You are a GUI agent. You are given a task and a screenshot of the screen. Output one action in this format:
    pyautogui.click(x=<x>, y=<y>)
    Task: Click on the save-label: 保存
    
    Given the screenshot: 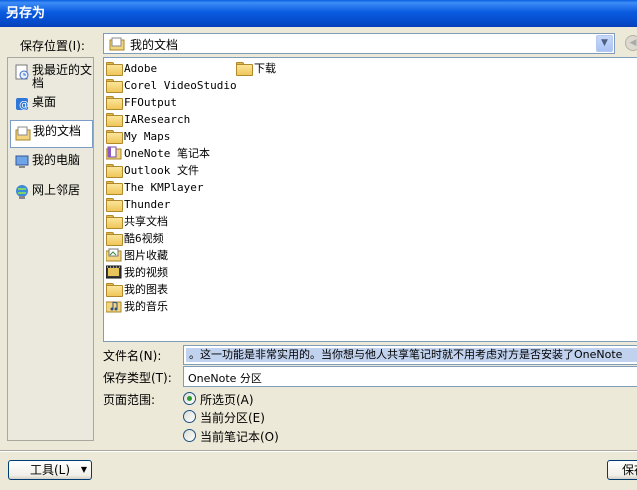 What is the action you would take?
    pyautogui.click(x=629, y=470)
    